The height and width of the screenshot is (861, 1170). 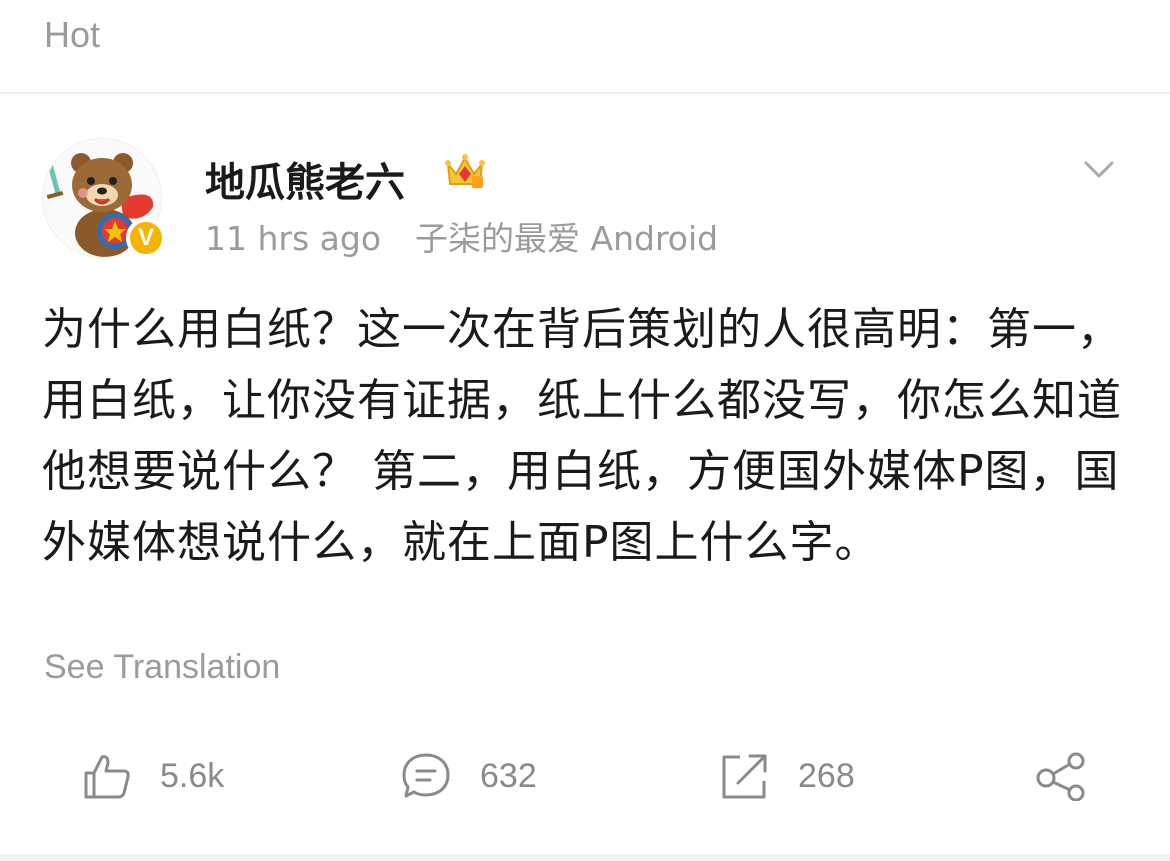 I want to click on see-translation-link: See Translation, so click(x=162, y=667).